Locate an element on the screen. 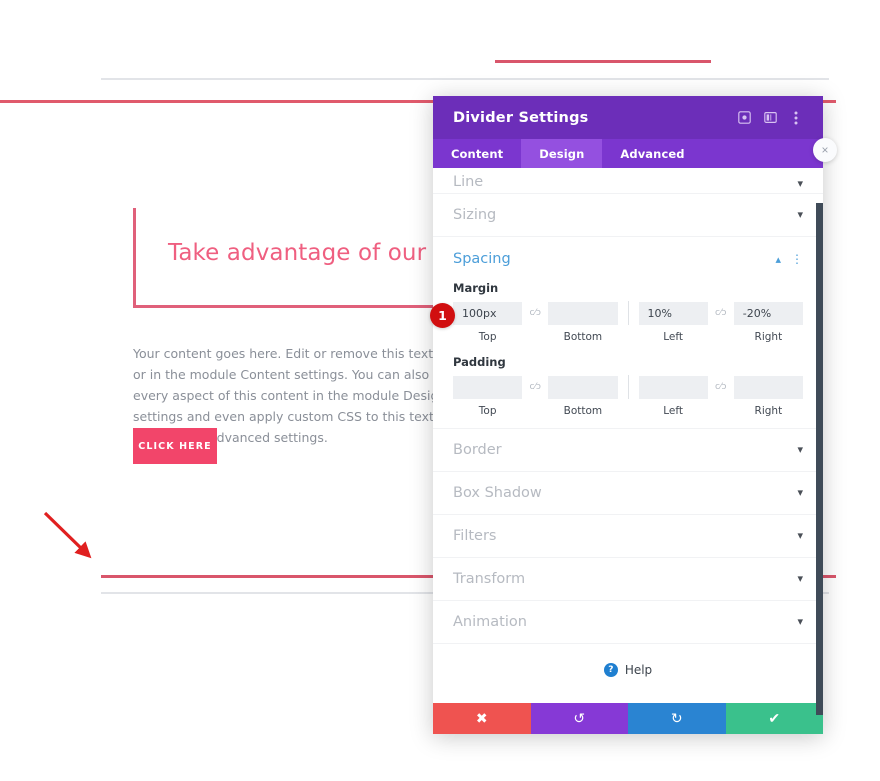  tab-design: Design is located at coordinates (562, 153).